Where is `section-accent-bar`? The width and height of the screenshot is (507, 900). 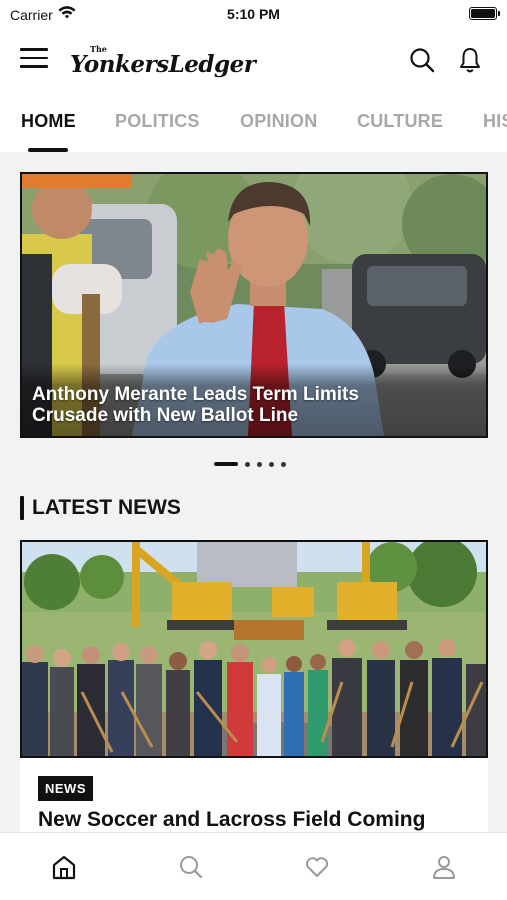 section-accent-bar is located at coordinates (22, 508).